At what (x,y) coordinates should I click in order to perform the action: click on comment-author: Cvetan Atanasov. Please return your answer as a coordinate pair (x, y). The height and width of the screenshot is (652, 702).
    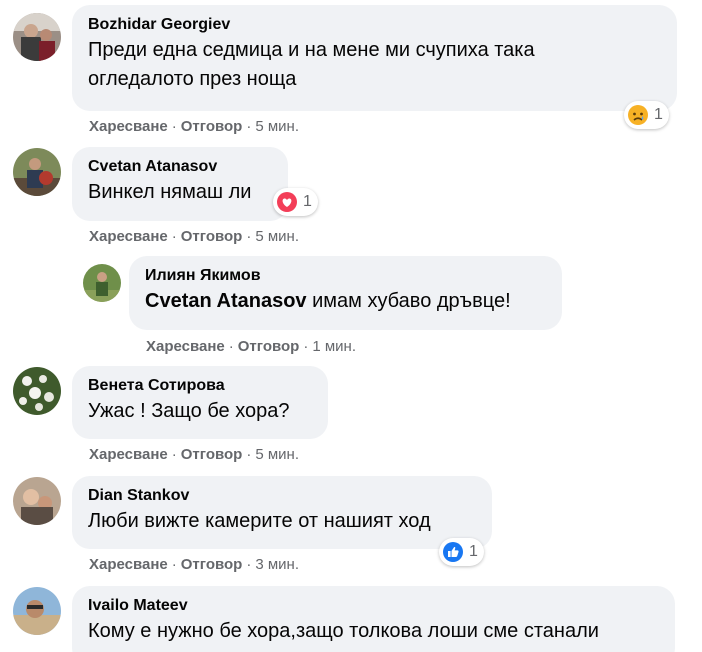
    Looking at the image, I should click on (180, 167).